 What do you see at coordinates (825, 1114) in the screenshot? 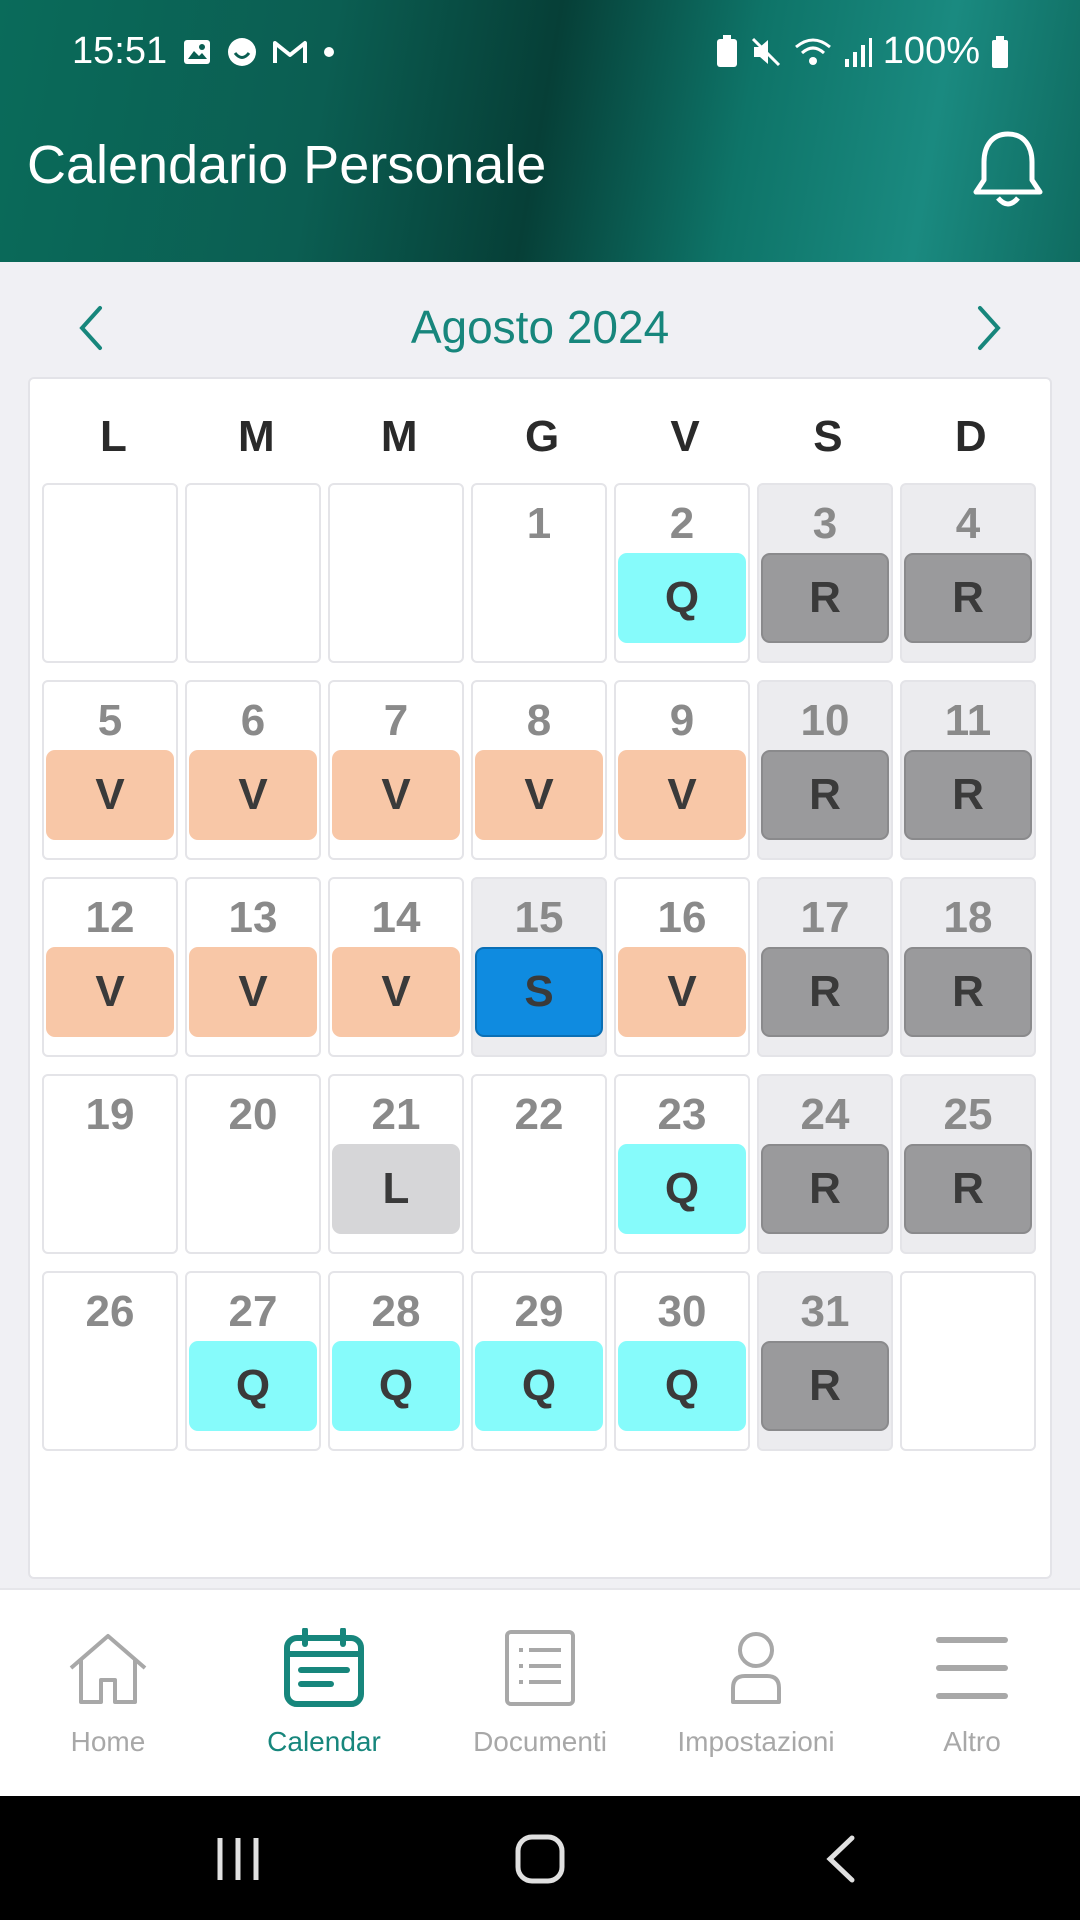
I see `day-number: 24` at bounding box center [825, 1114].